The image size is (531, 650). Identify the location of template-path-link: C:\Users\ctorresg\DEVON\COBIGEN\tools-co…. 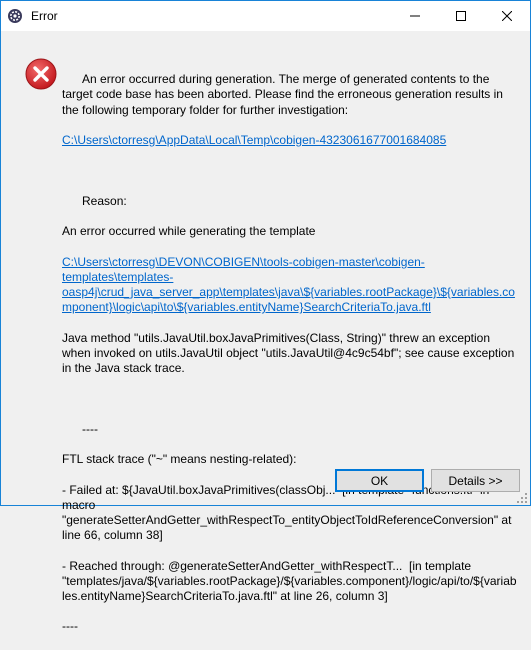
(288, 285).